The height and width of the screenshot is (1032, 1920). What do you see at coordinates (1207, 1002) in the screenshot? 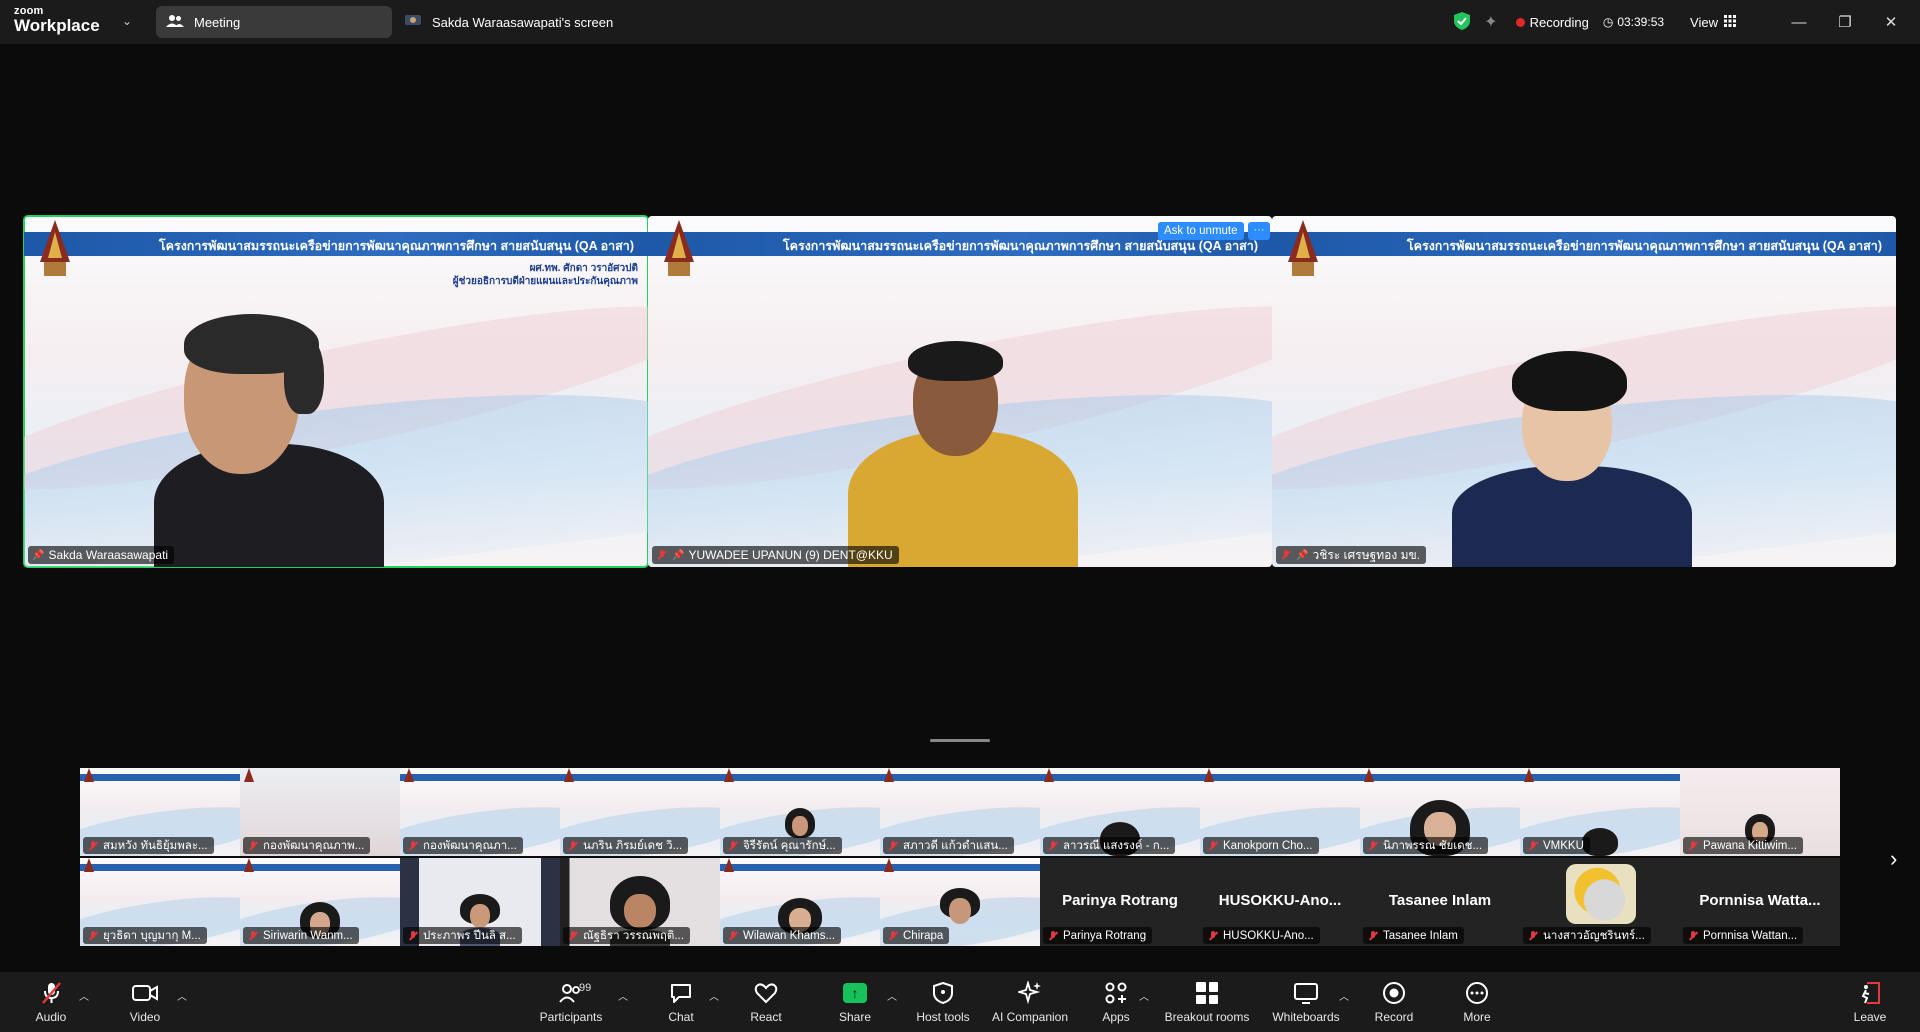
I see `breakout-rooms-button: Breakout rooms` at bounding box center [1207, 1002].